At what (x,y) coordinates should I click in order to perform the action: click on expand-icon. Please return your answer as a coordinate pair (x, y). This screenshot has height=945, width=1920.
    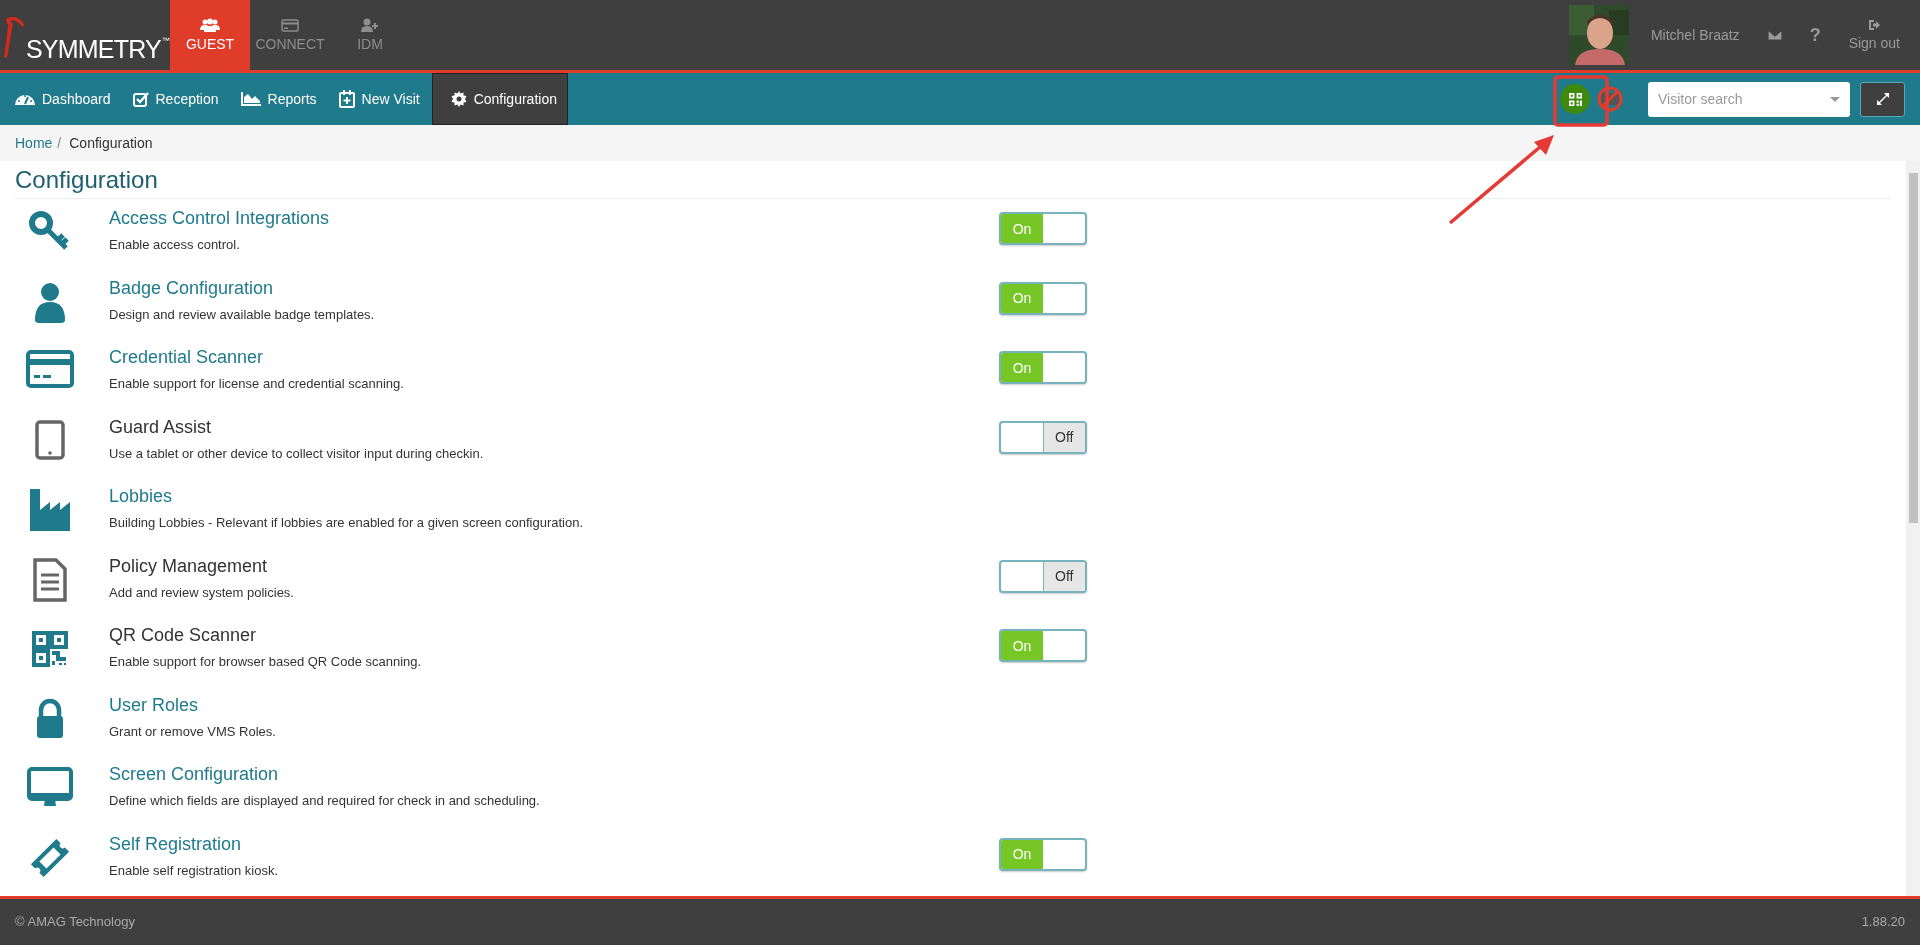
    Looking at the image, I should click on (1882, 99).